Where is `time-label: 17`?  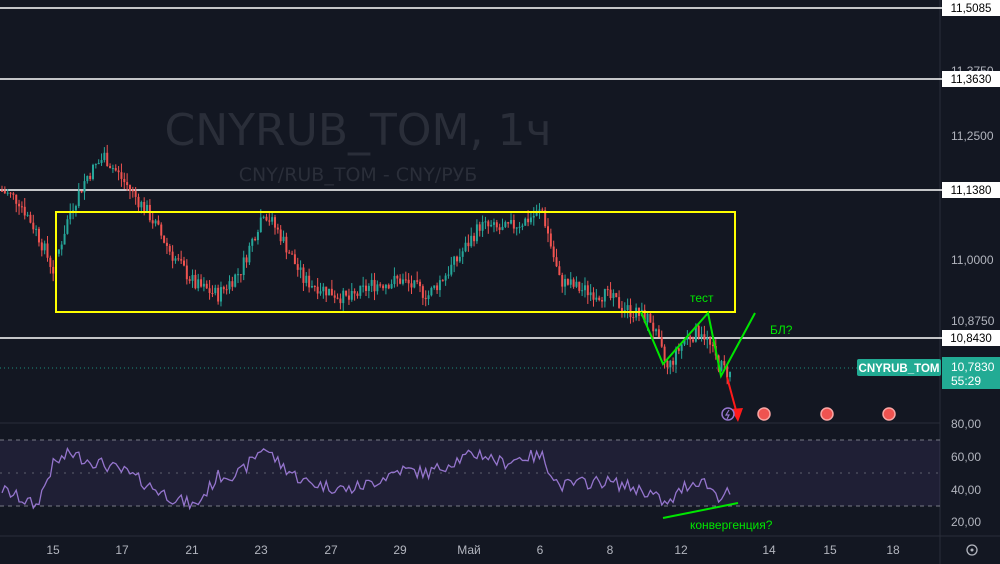
time-label: 17 is located at coordinates (122, 550).